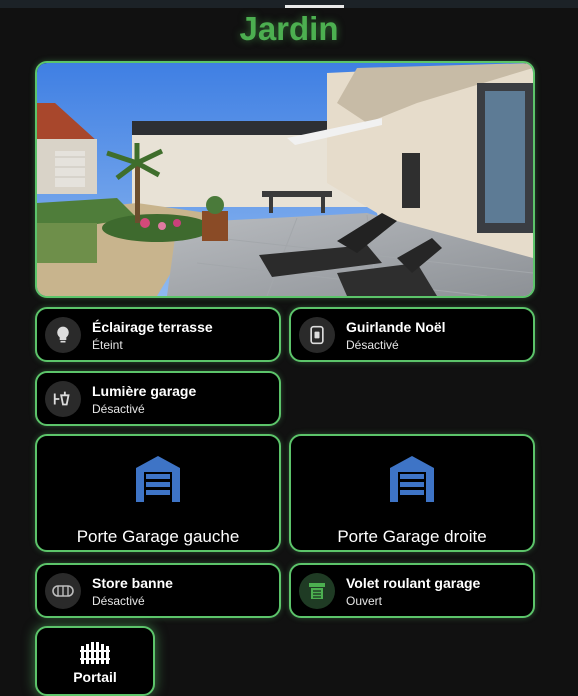 The width and height of the screenshot is (578, 696). What do you see at coordinates (132, 583) in the screenshot?
I see `tile-name: Store banne` at bounding box center [132, 583].